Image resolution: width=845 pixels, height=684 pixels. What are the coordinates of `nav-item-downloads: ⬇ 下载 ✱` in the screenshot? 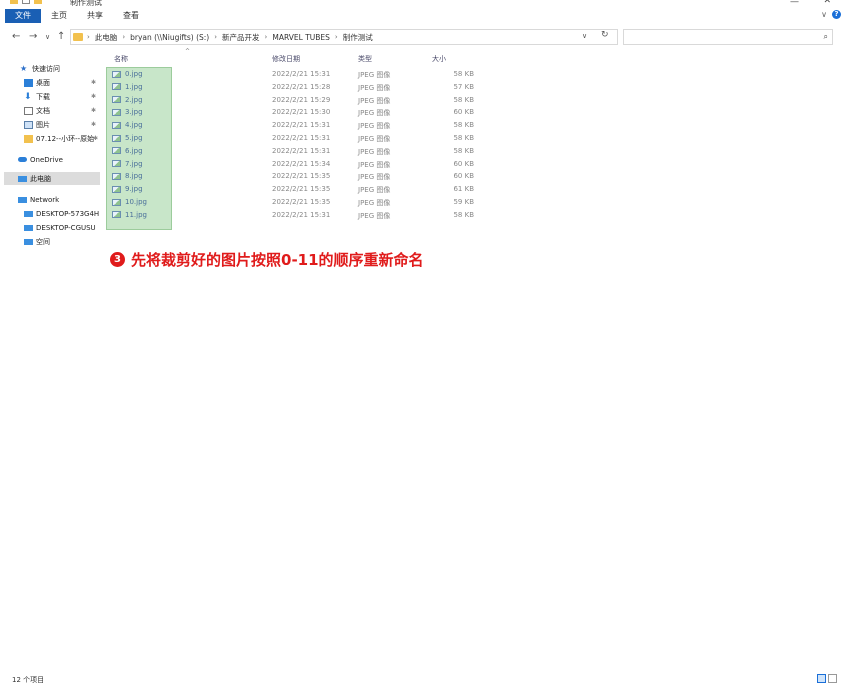 It's located at (62, 96).